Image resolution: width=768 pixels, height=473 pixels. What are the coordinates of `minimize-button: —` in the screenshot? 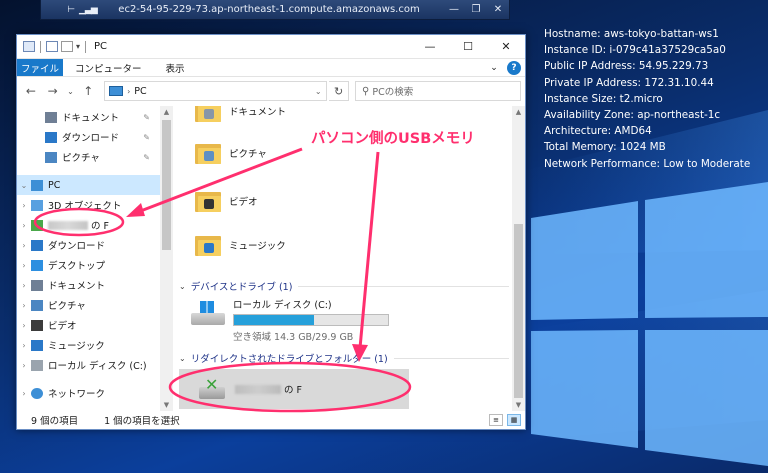 It's located at (430, 47).